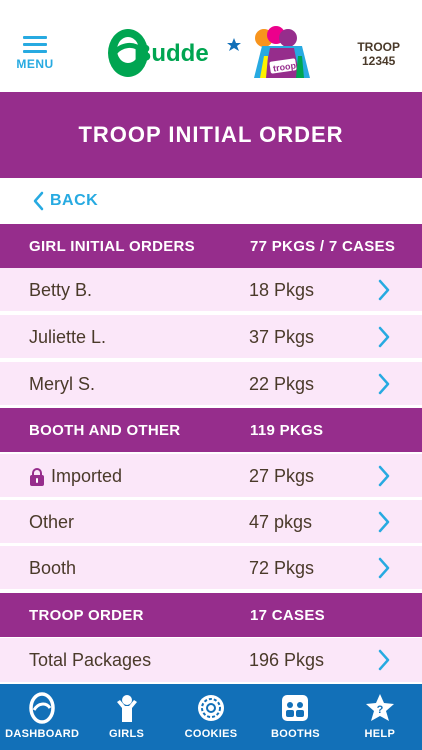  What do you see at coordinates (287, 430) in the screenshot?
I see `section-total: 119 PKGS` at bounding box center [287, 430].